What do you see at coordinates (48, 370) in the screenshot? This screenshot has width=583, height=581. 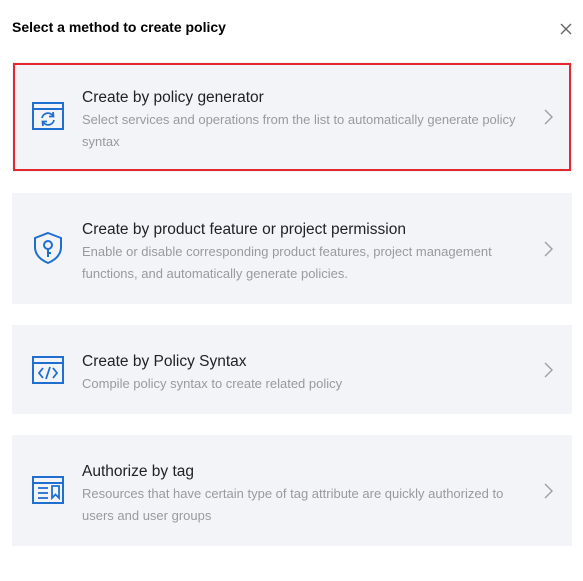 I see `code-icon` at bounding box center [48, 370].